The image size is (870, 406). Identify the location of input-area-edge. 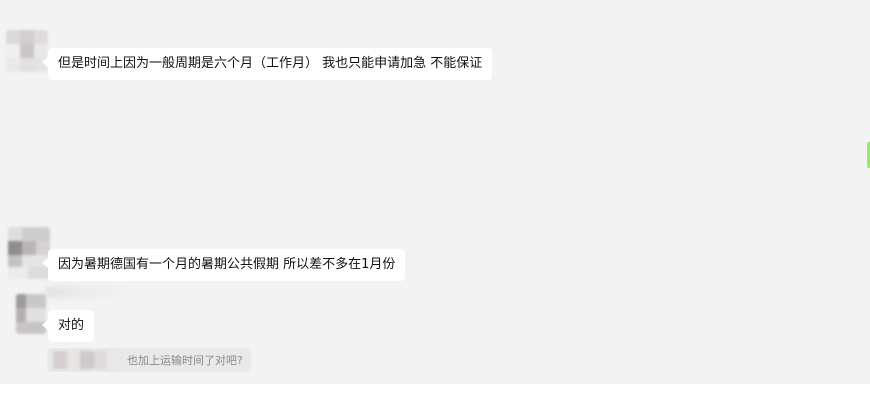
(435, 395).